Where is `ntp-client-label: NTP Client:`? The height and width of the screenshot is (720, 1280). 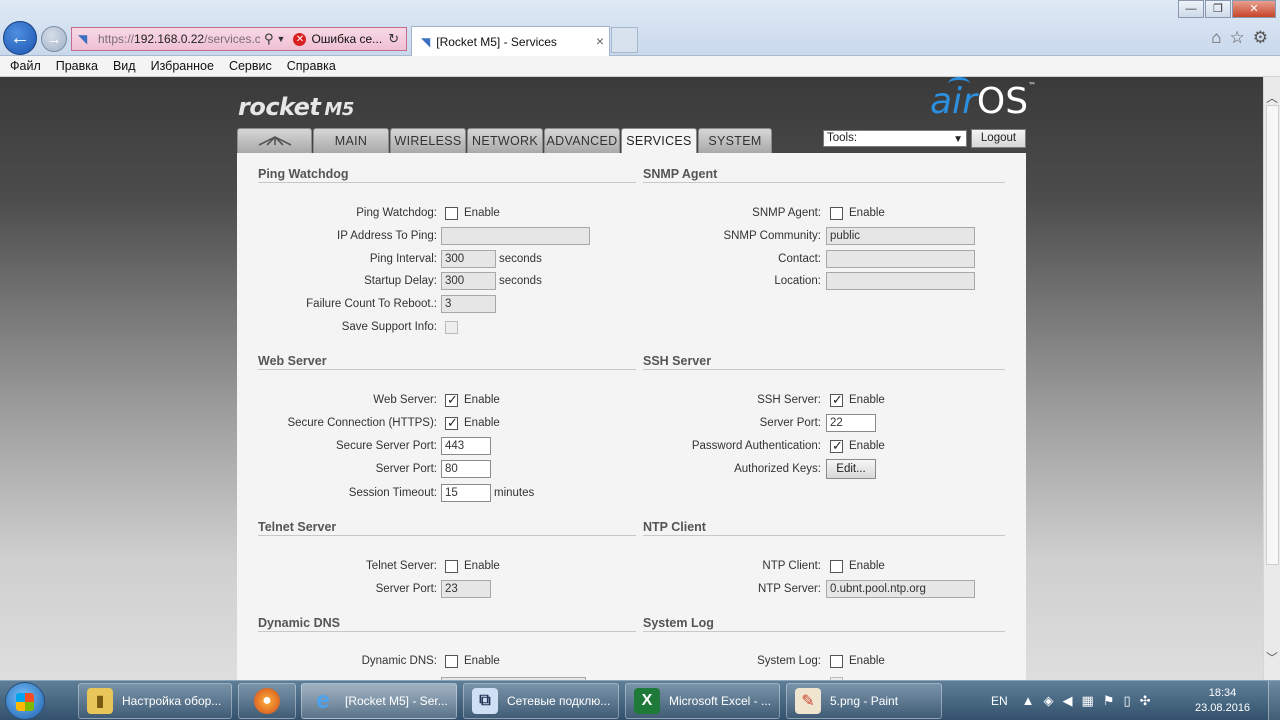 ntp-client-label: NTP Client: is located at coordinates (791, 566).